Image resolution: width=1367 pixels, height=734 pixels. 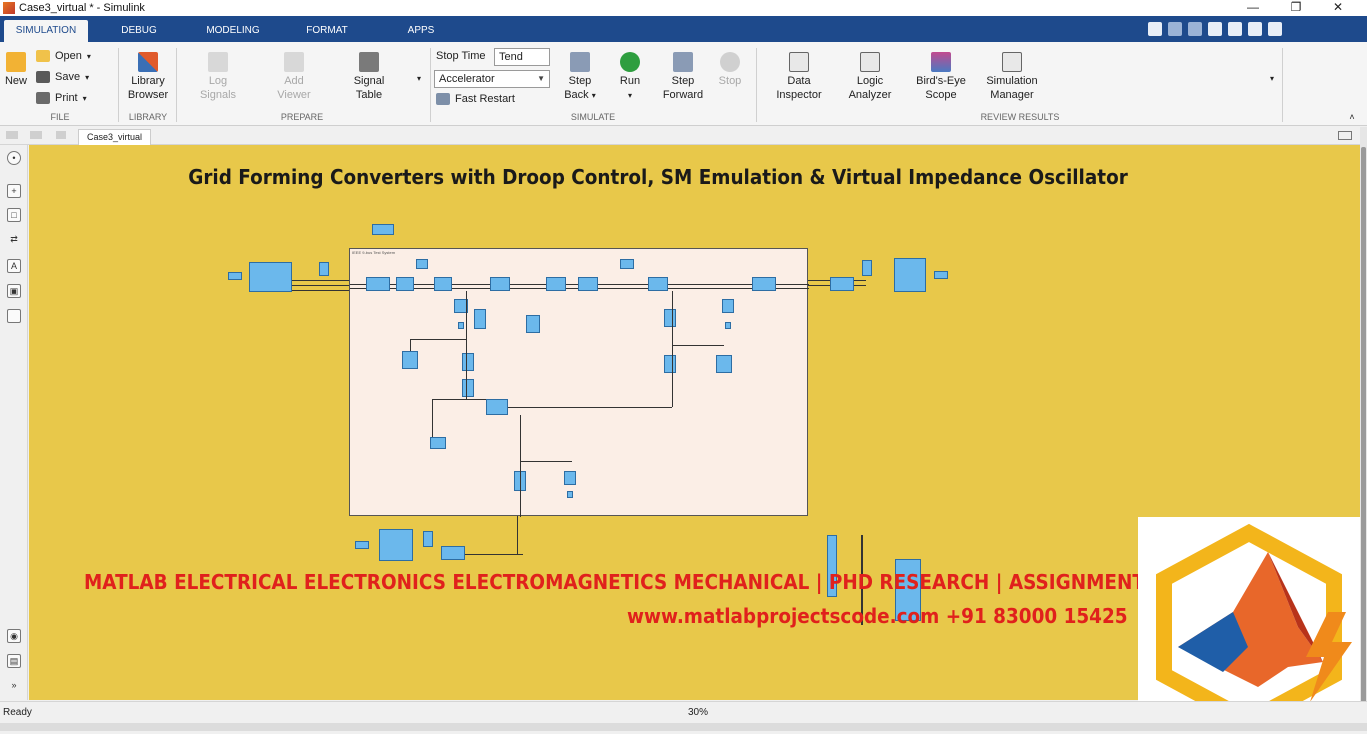 What do you see at coordinates (294, 77) in the screenshot?
I see `add-viewer-button: Add Viewer` at bounding box center [294, 77].